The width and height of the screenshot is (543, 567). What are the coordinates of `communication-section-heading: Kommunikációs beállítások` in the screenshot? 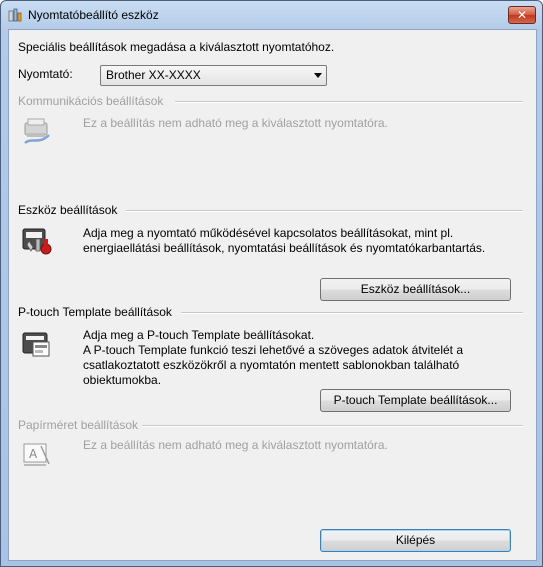 It's located at (91, 101).